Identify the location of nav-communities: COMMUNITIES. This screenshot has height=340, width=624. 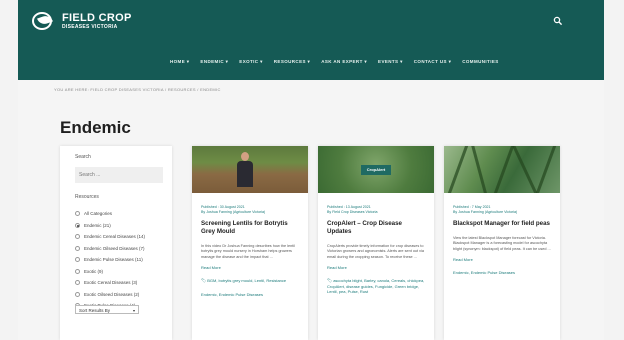
(480, 62).